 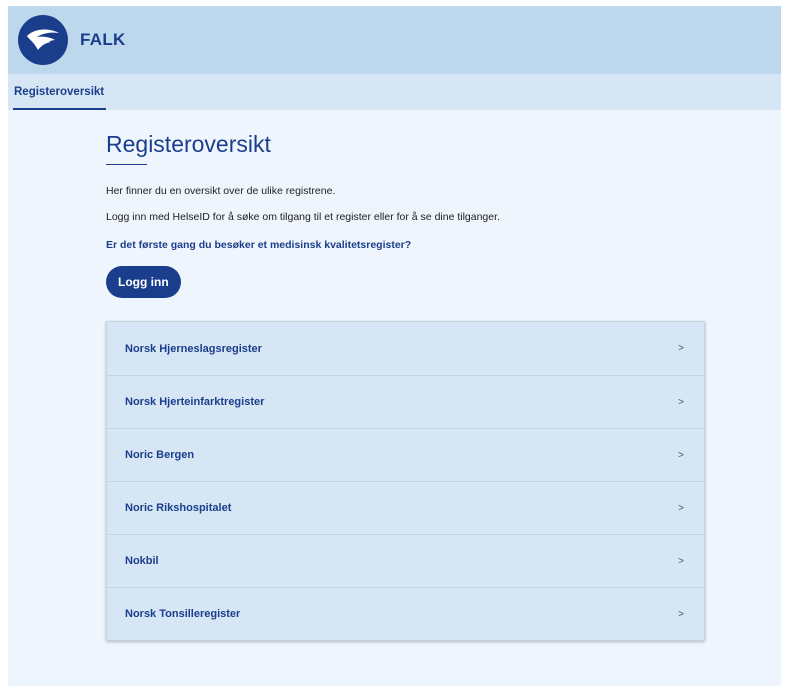 I want to click on register-item: Norsk Tonsilleregister >, so click(x=405, y=613).